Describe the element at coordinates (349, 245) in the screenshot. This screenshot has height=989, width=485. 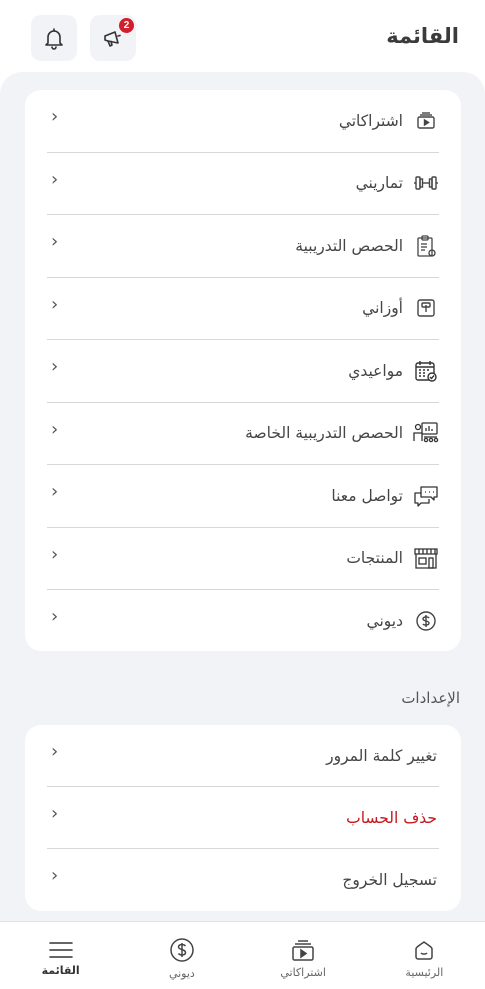
I see `menu-item-label: الحصص التدريبية` at that location.